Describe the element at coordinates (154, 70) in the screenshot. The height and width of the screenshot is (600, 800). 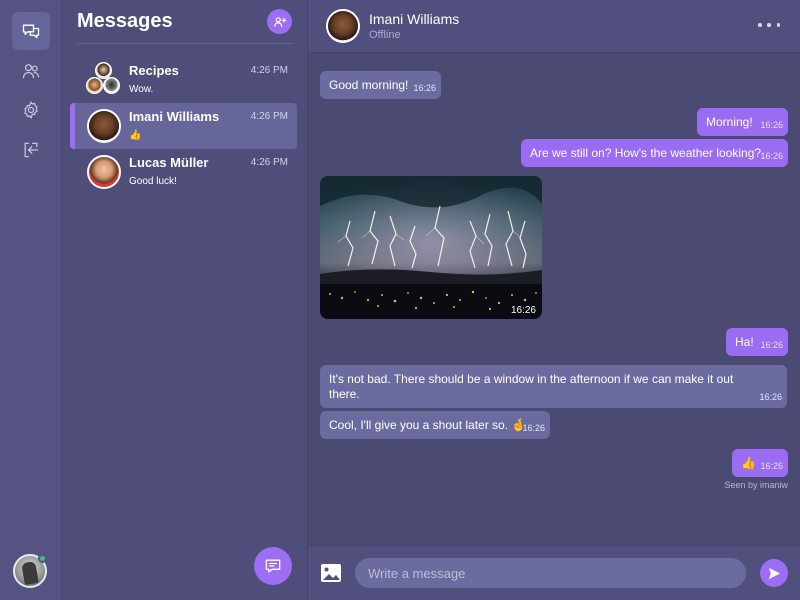
I see `conversation-name: Recipes` at that location.